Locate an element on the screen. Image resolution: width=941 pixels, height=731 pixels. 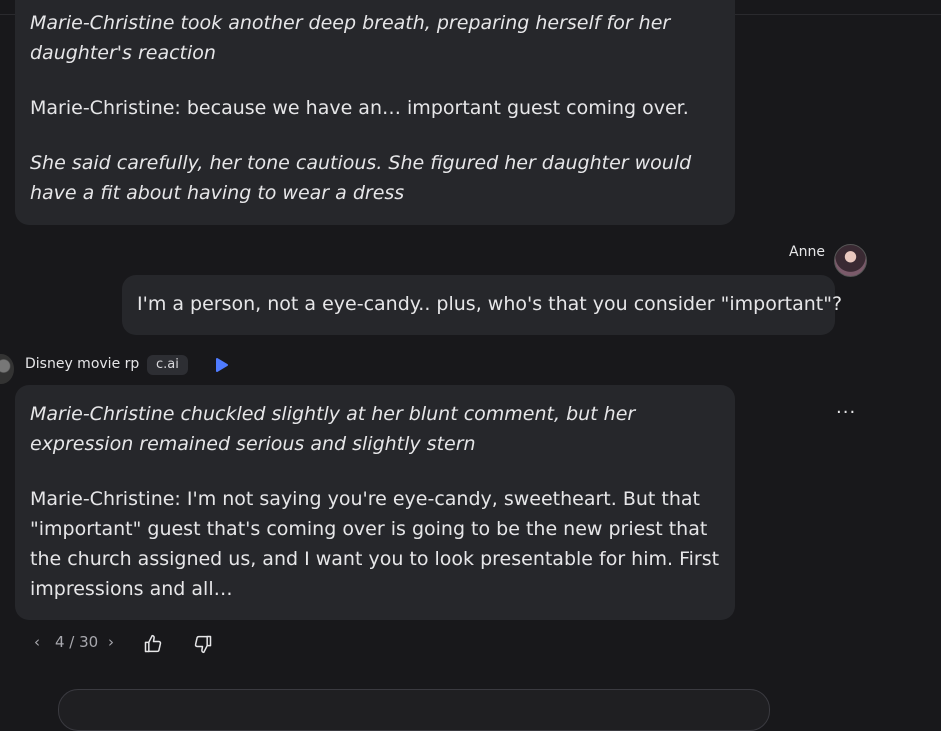
chevron-right-icon: › is located at coordinates (111, 642).